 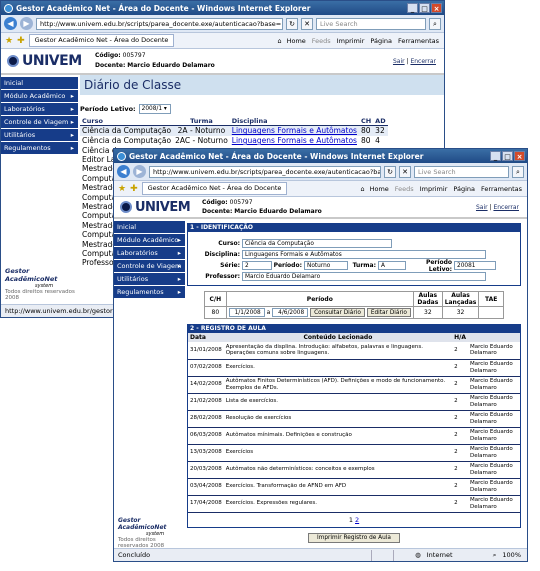 I want to click on periodo-field: Noturno, so click(x=326, y=265).